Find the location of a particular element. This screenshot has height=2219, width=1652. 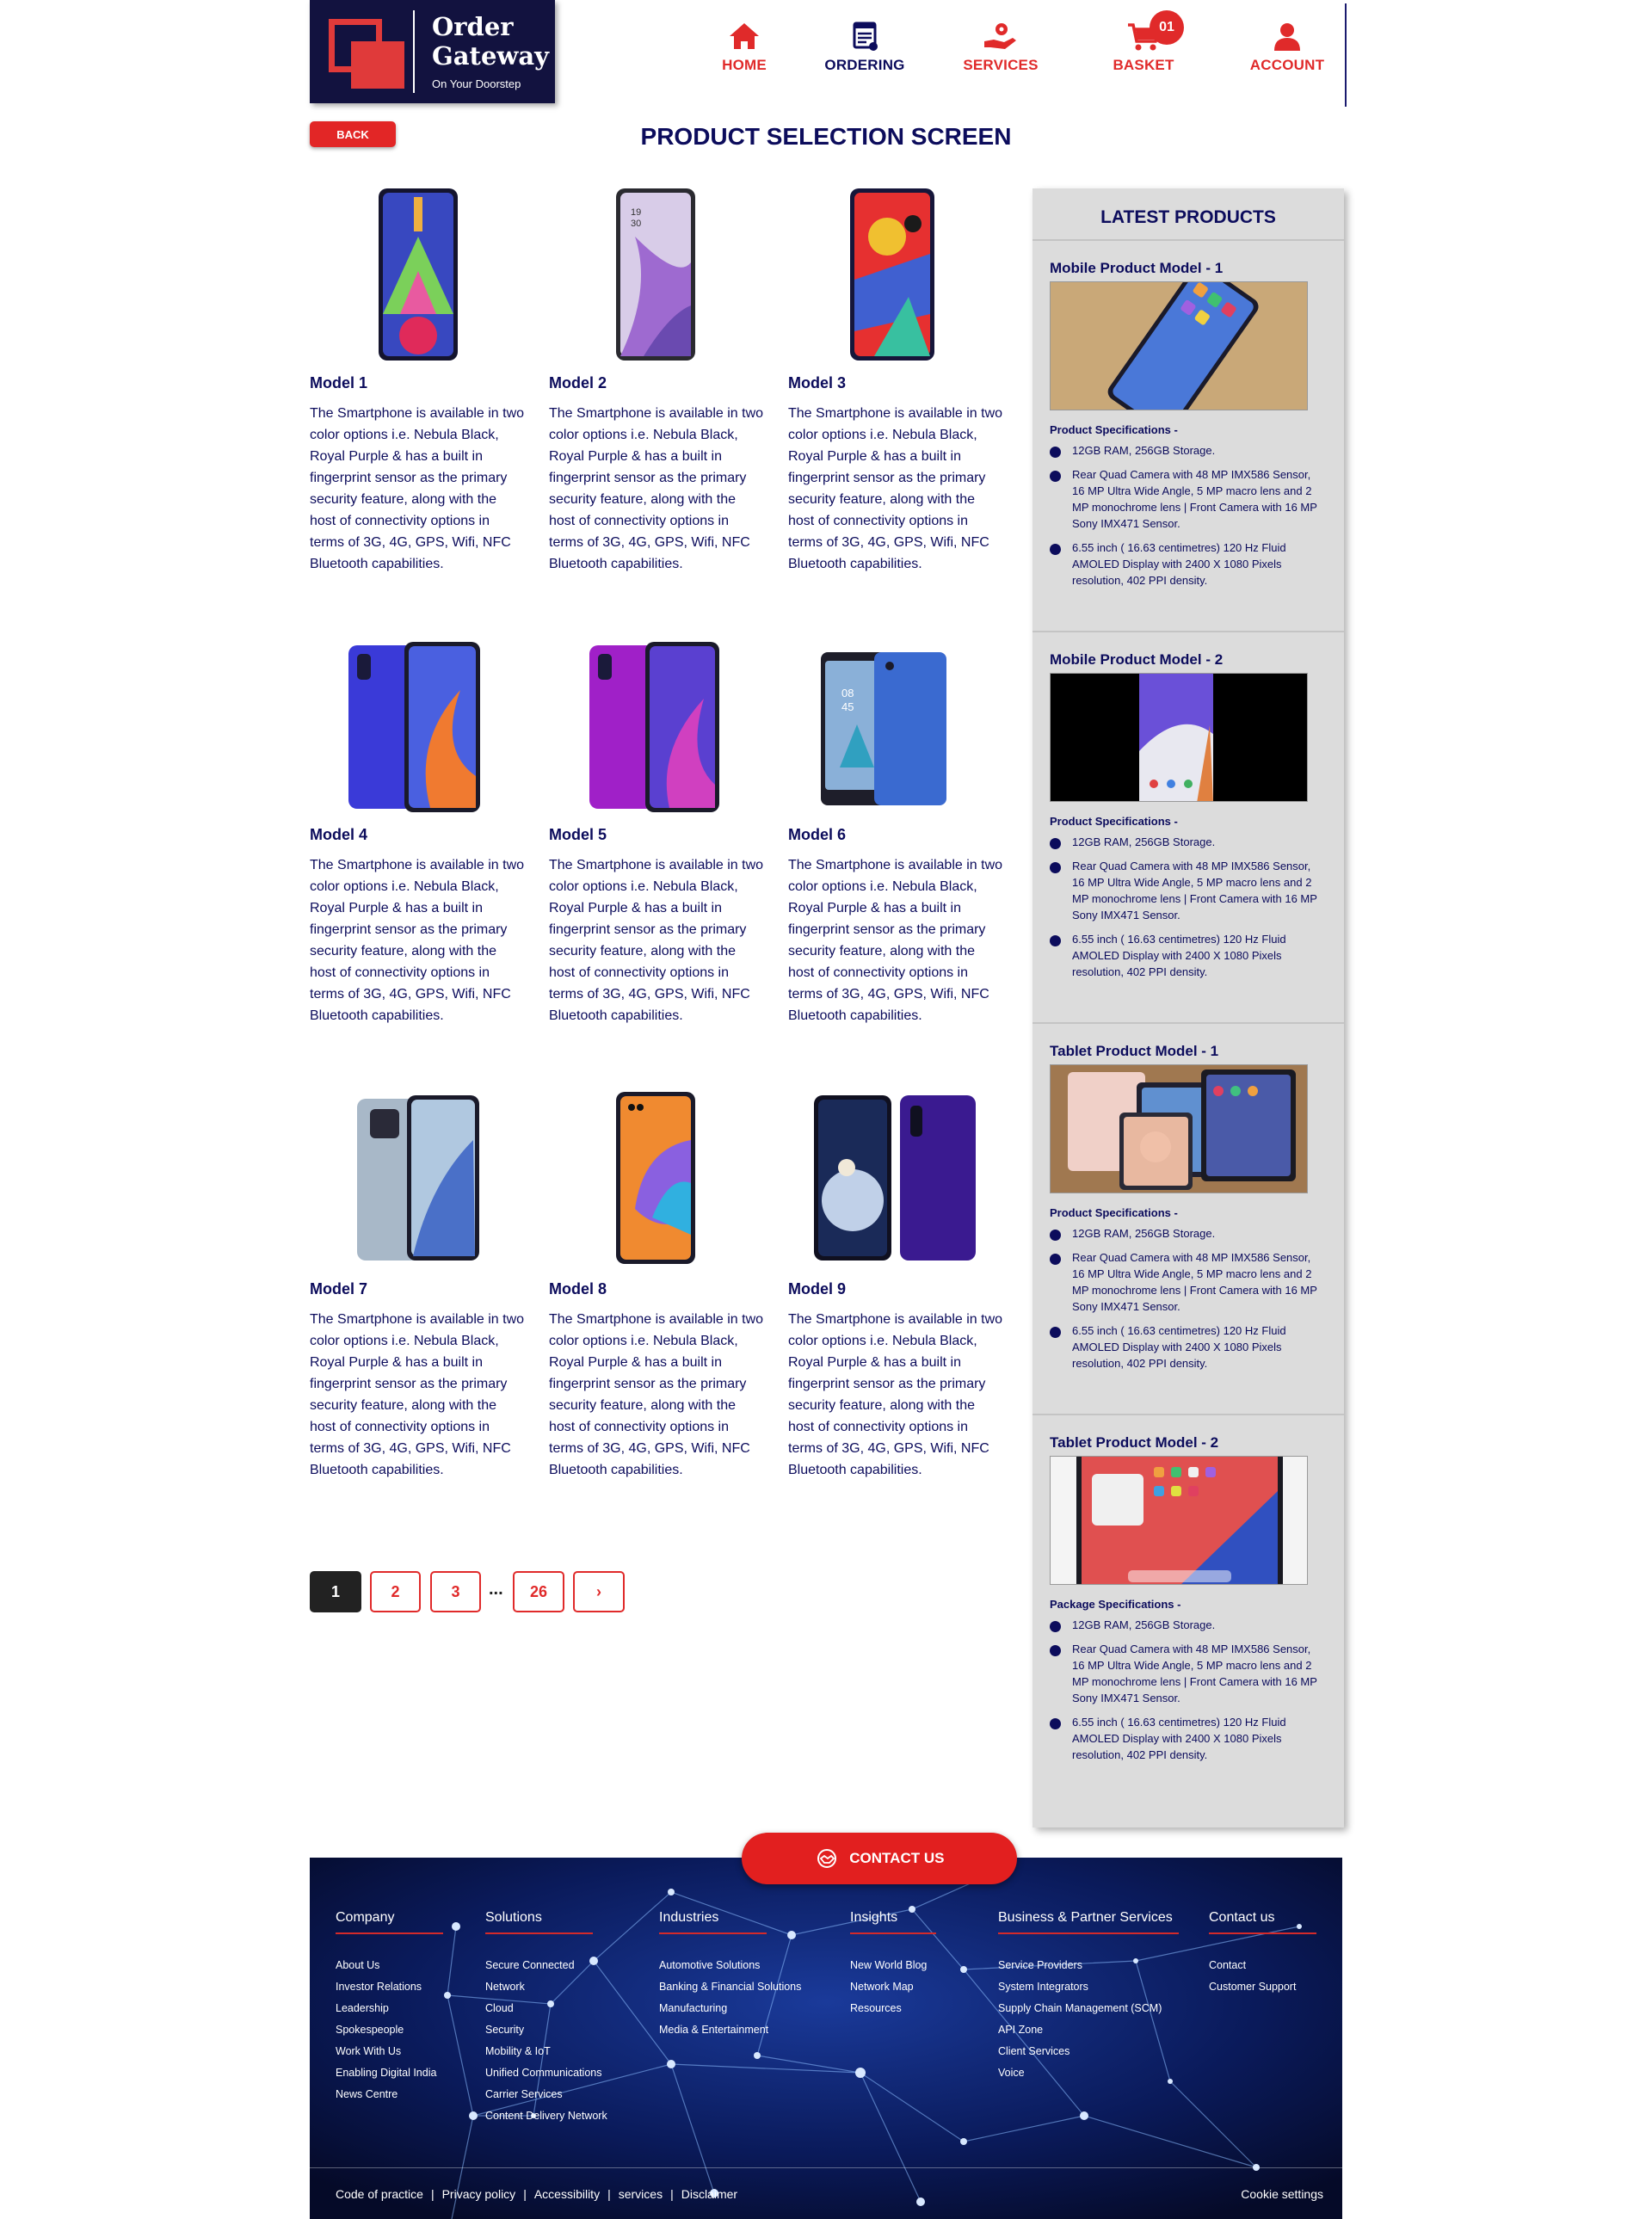

footer-link: Unified Communications is located at coordinates (546, 2073).